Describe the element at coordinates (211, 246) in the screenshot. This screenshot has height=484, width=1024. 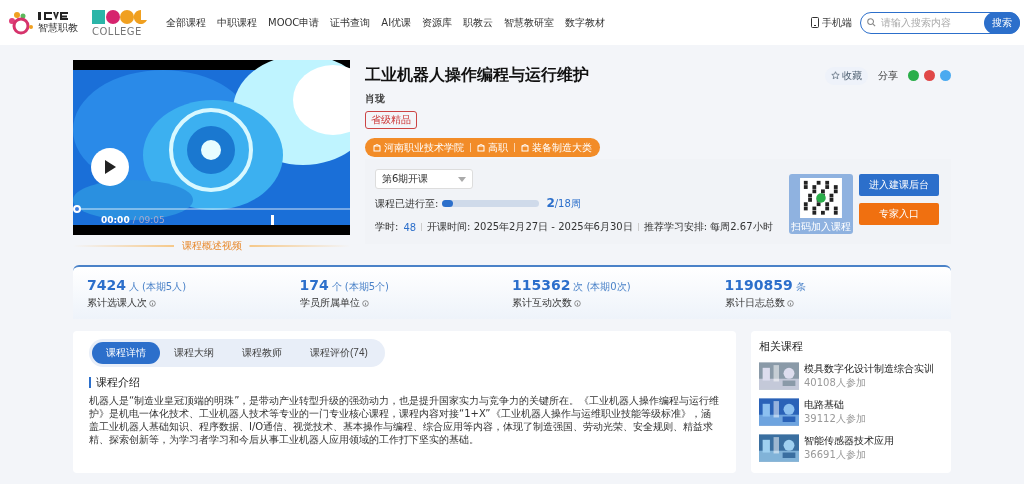
I see `video-caption: 课程概述视频` at that location.